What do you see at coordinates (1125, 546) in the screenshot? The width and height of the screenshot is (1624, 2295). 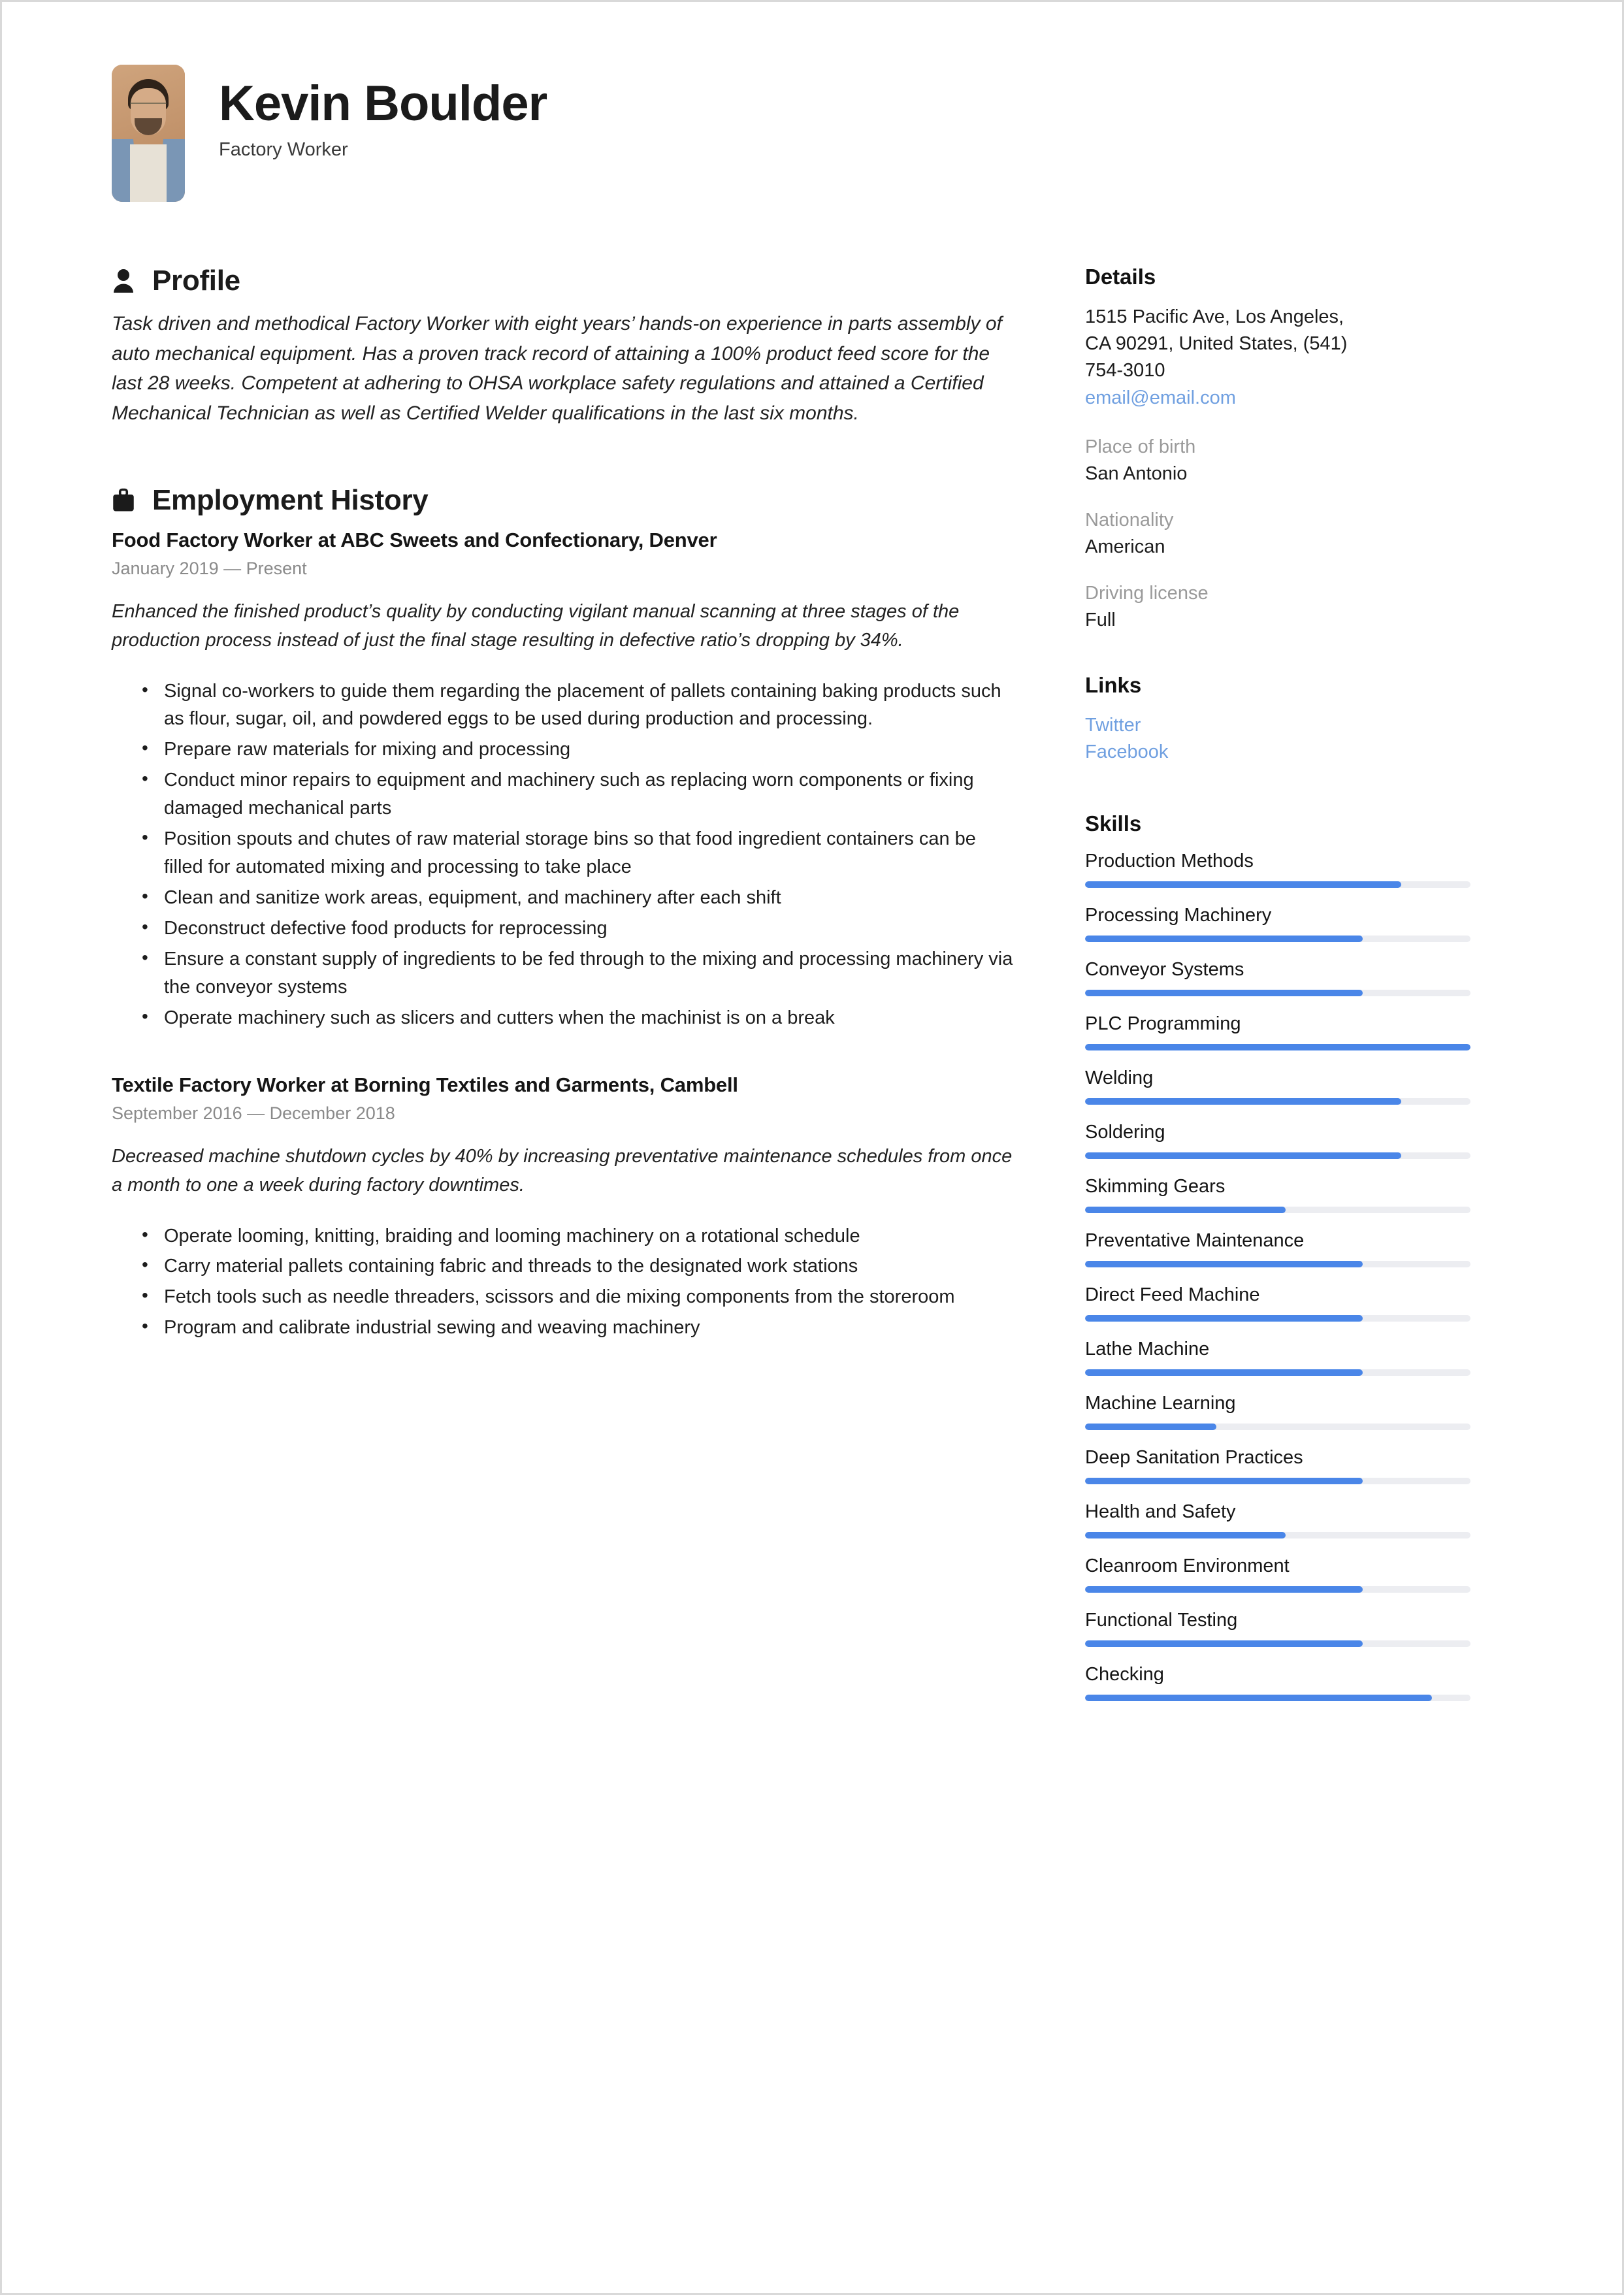 I see `detail-field-value: American` at bounding box center [1125, 546].